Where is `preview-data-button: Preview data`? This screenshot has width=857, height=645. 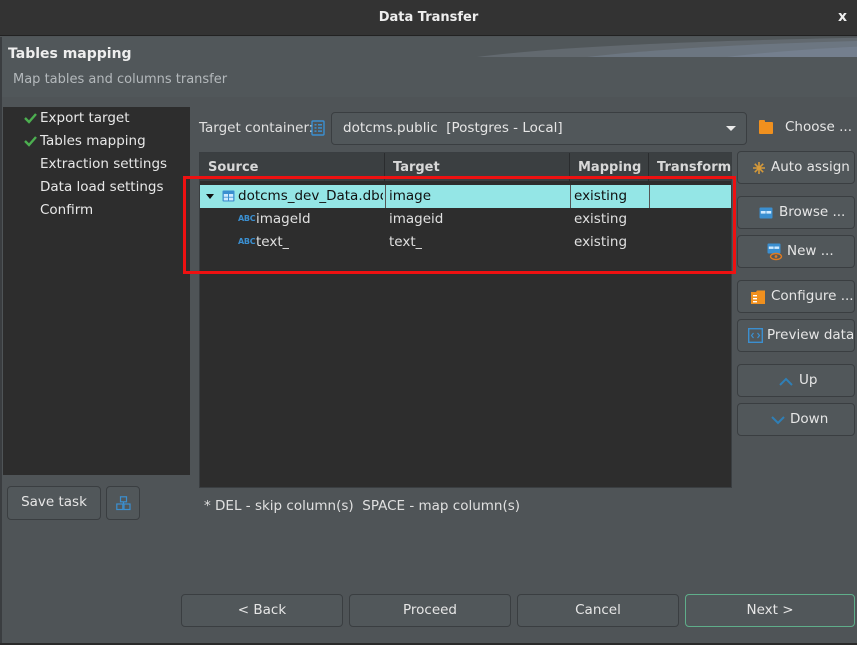
preview-data-button: Preview data is located at coordinates (796, 335).